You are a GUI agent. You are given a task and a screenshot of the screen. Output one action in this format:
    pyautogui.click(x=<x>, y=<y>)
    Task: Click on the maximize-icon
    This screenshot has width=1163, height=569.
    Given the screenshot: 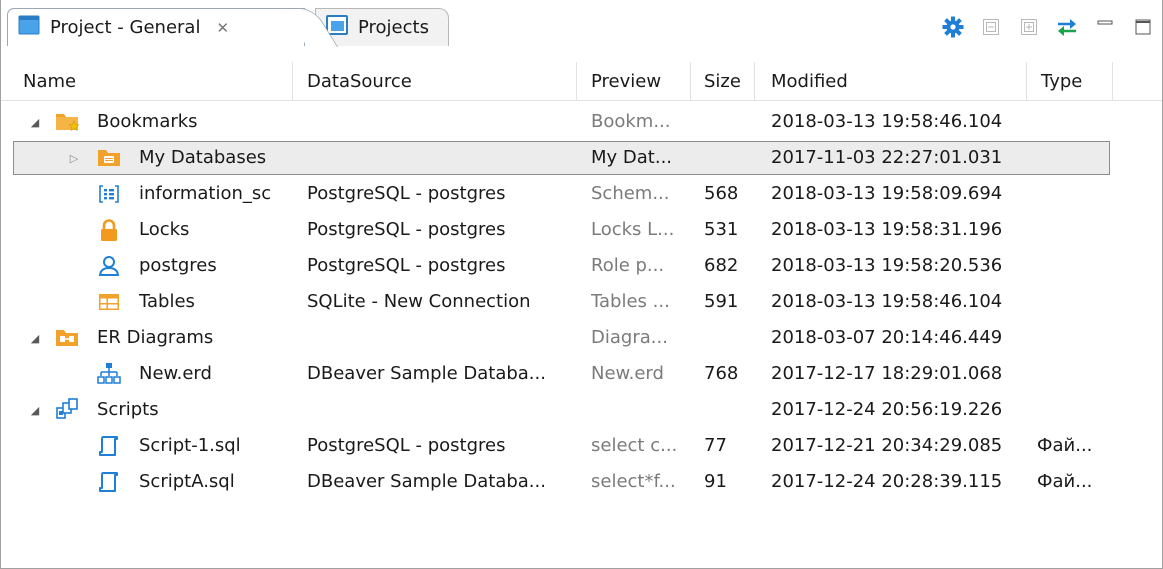 What is the action you would take?
    pyautogui.click(x=1143, y=27)
    